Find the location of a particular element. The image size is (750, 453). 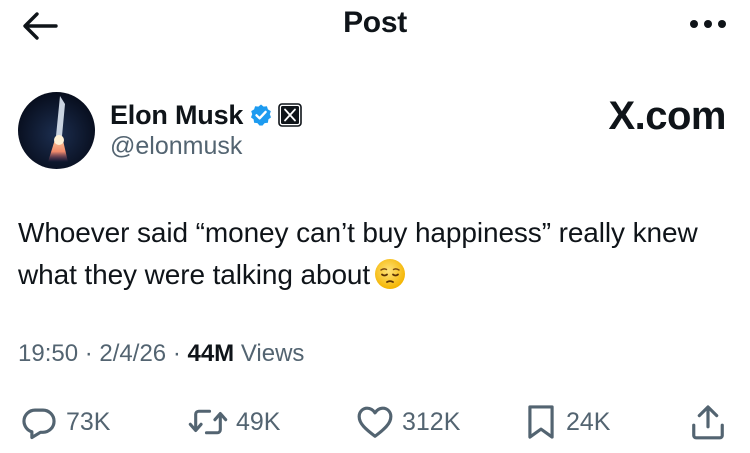

post-meta: 19:50 · 2/4/26 · 44M Views is located at coordinates (161, 354).